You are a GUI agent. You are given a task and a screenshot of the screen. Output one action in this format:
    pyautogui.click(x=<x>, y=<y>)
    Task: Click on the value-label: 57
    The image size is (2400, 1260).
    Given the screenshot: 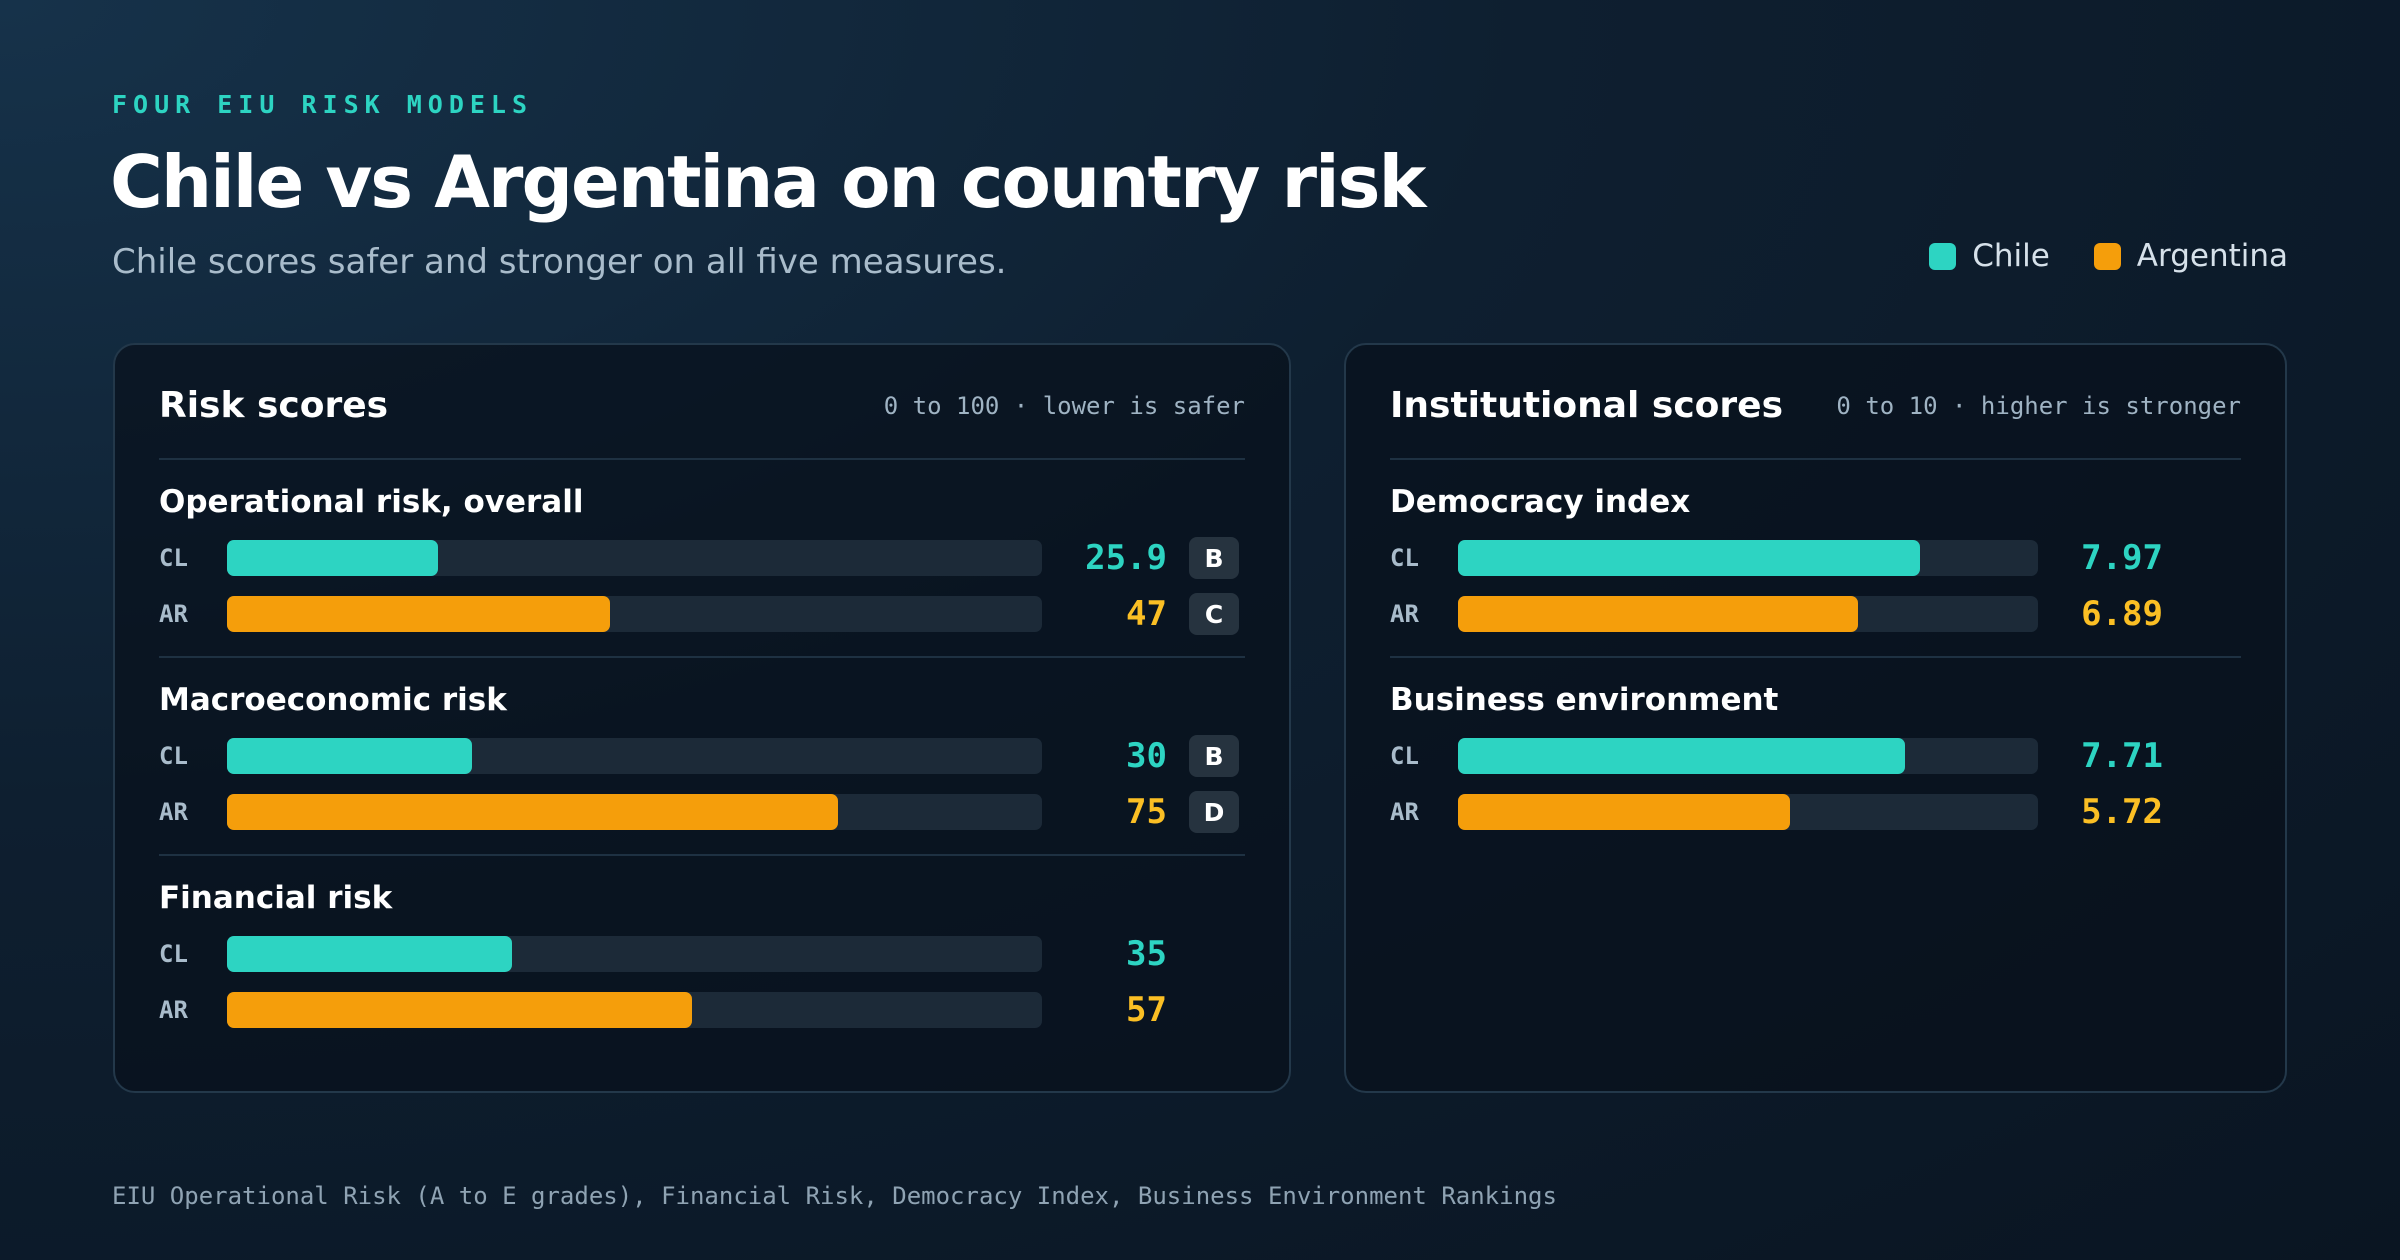 What is the action you would take?
    pyautogui.click(x=1146, y=1010)
    